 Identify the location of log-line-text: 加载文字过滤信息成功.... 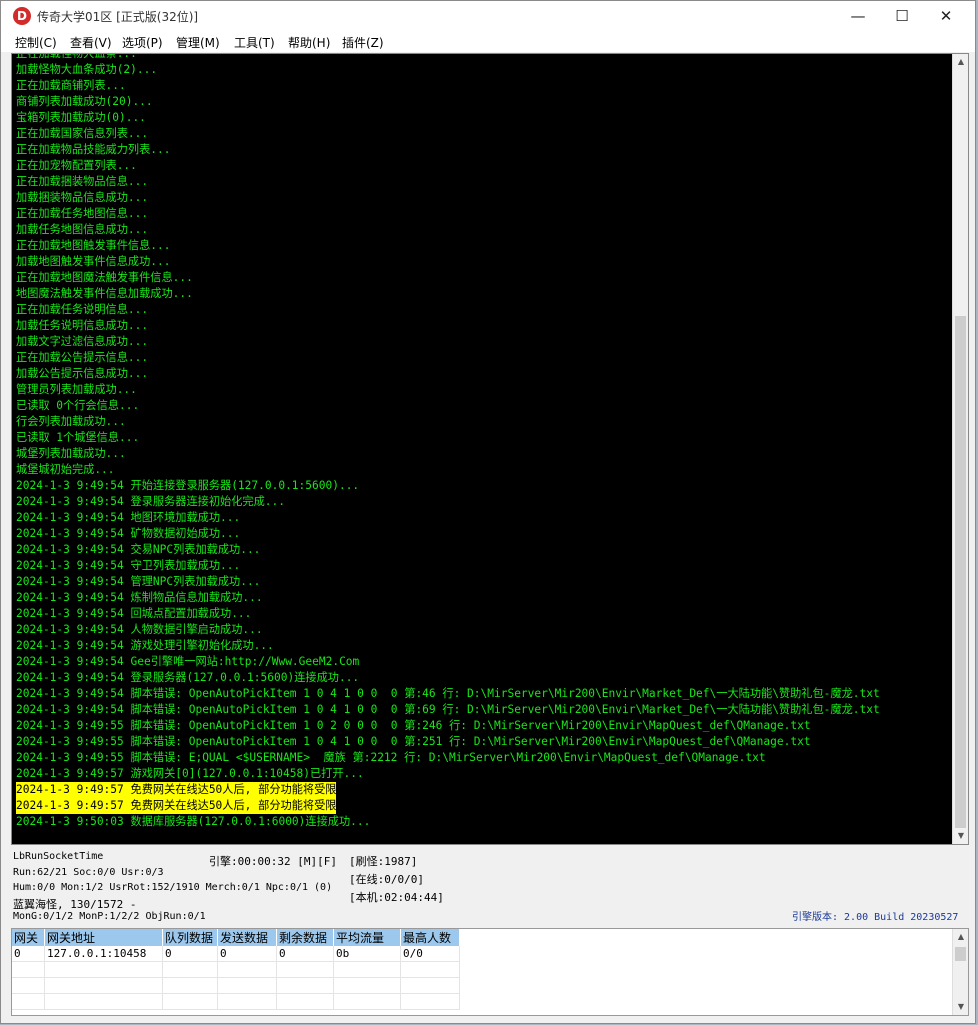
(82, 341).